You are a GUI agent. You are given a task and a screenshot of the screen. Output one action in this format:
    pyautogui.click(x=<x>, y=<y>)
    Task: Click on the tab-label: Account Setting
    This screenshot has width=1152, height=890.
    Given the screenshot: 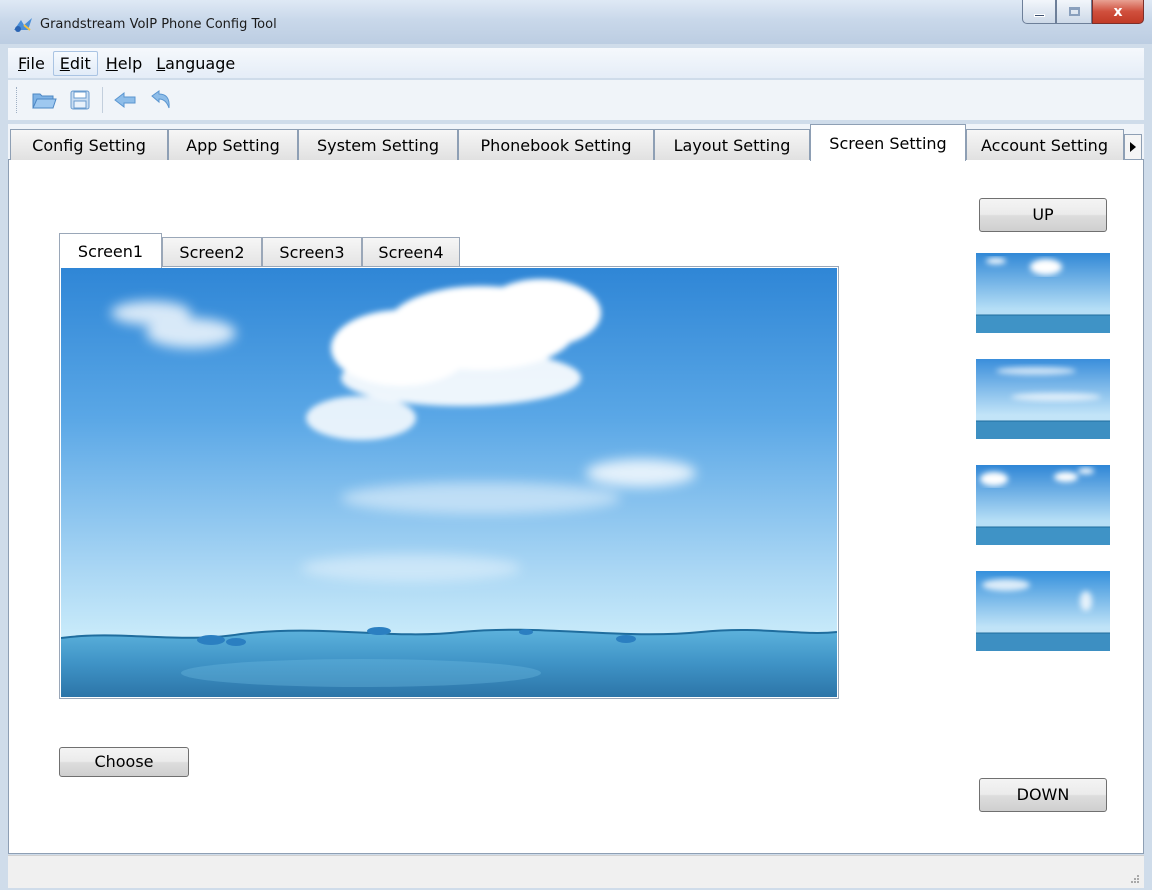 What is the action you would take?
    pyautogui.click(x=1044, y=145)
    